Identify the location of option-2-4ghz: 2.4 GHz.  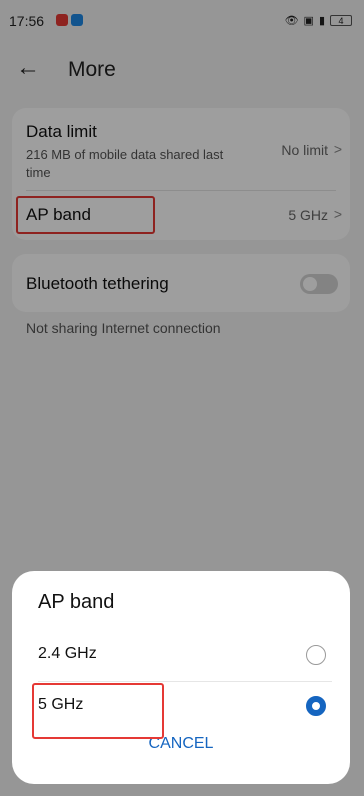
(181, 656).